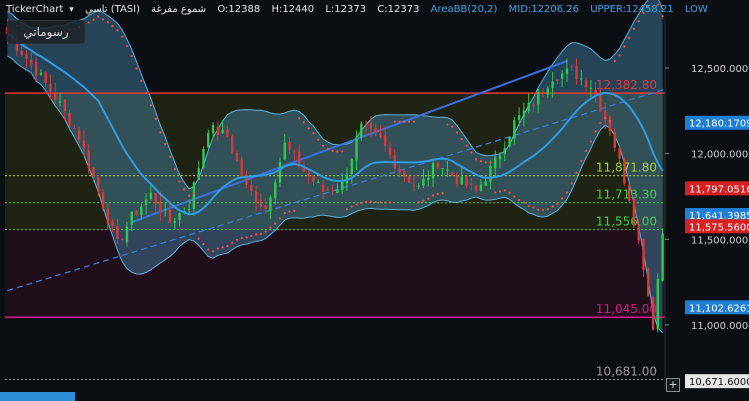 This screenshot has width=749, height=401. I want to click on price-badge-label: 11,797.0516, so click(719, 189).